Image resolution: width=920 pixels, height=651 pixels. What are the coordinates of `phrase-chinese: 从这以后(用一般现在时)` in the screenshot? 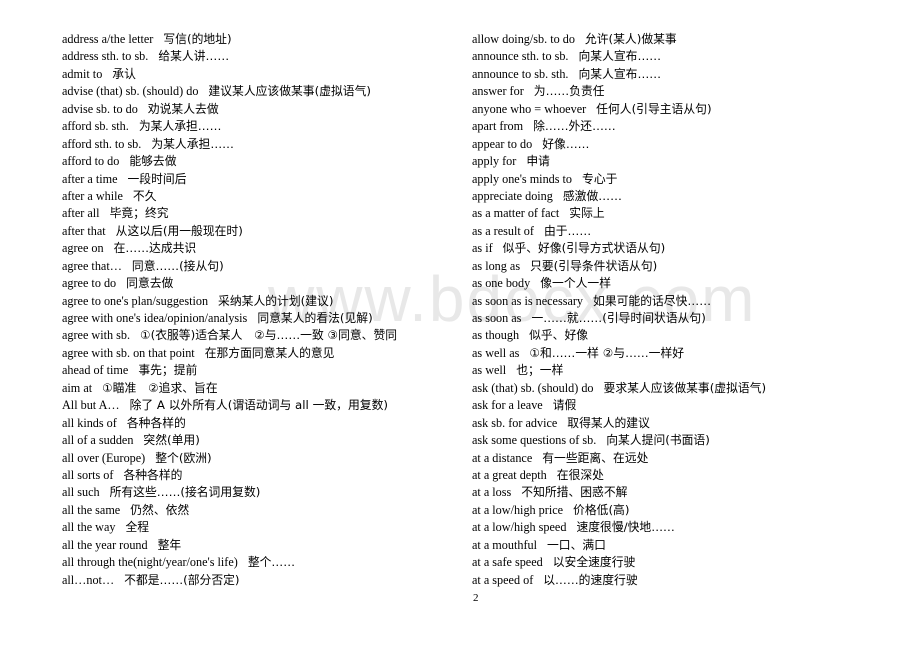 It's located at (179, 230).